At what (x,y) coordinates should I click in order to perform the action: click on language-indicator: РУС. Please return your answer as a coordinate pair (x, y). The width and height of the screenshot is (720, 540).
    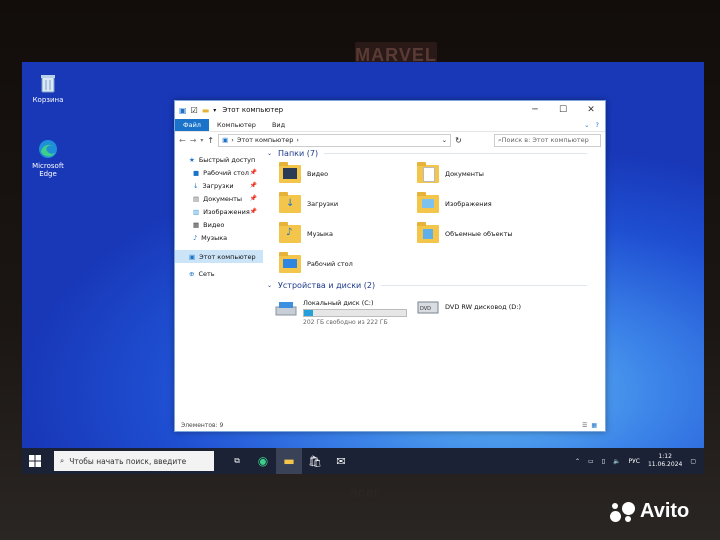
    Looking at the image, I should click on (634, 461).